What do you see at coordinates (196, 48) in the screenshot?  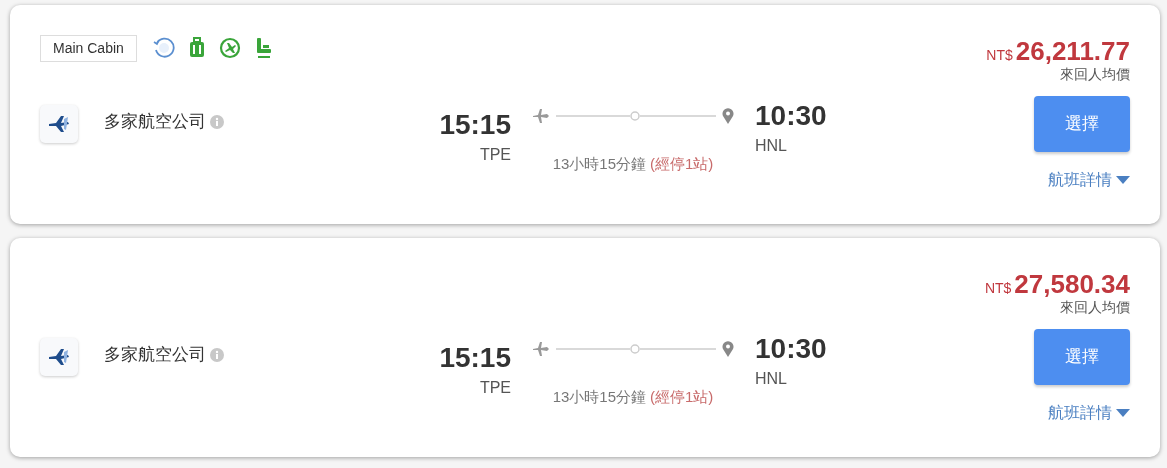 I see `luggage-icon` at bounding box center [196, 48].